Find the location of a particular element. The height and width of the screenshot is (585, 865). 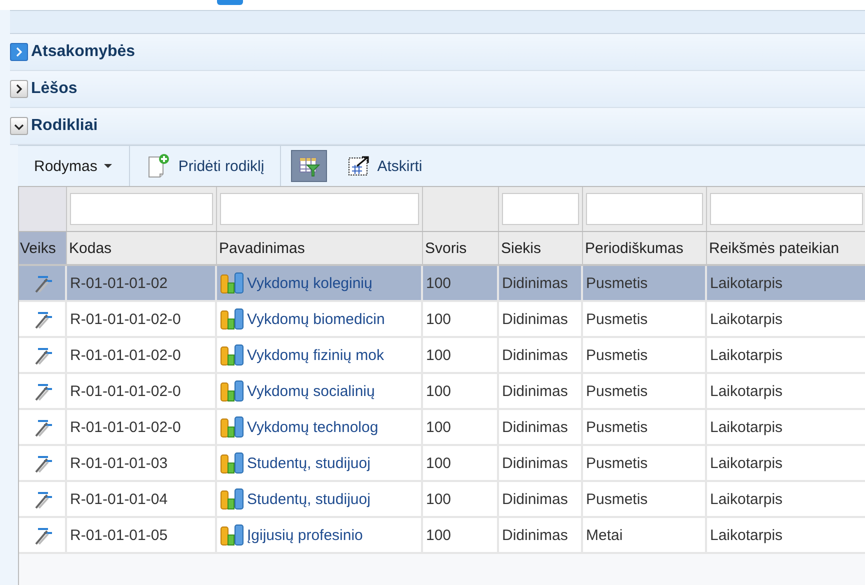

window-arrow-icon is located at coordinates (359, 166).